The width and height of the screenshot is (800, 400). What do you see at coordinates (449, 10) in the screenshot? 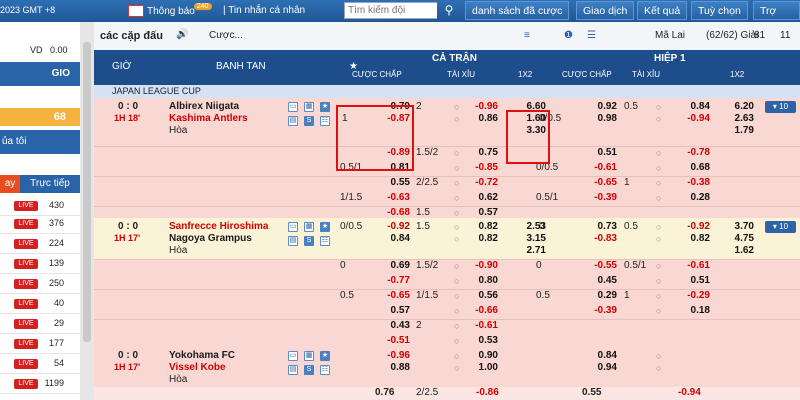
I see `search-icon: ⚲` at bounding box center [449, 10].